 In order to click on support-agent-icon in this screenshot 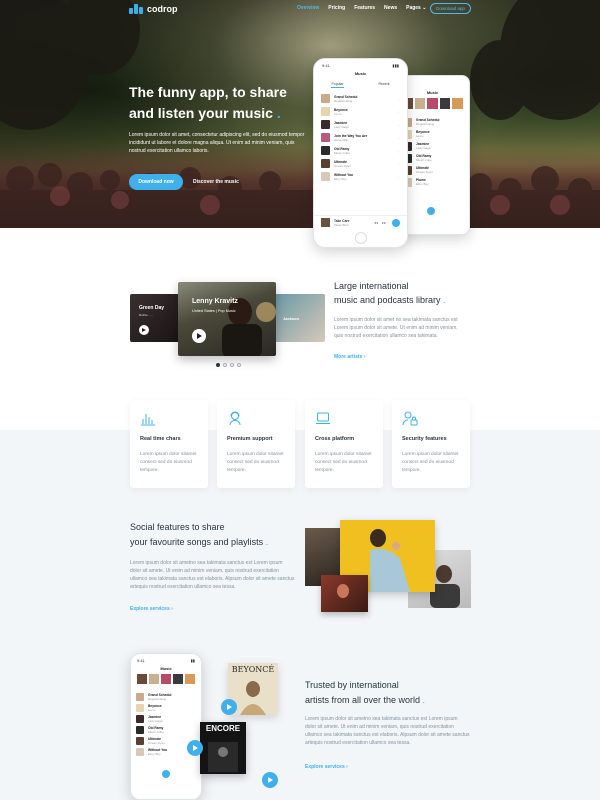, I will do `click(235, 418)`.